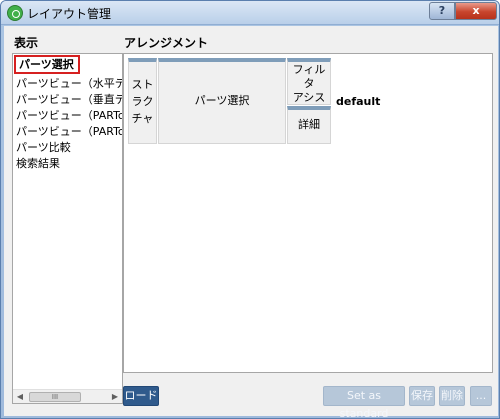 This screenshot has width=500, height=419. Describe the element at coordinates (476, 11) in the screenshot. I see `close-button: x` at that location.